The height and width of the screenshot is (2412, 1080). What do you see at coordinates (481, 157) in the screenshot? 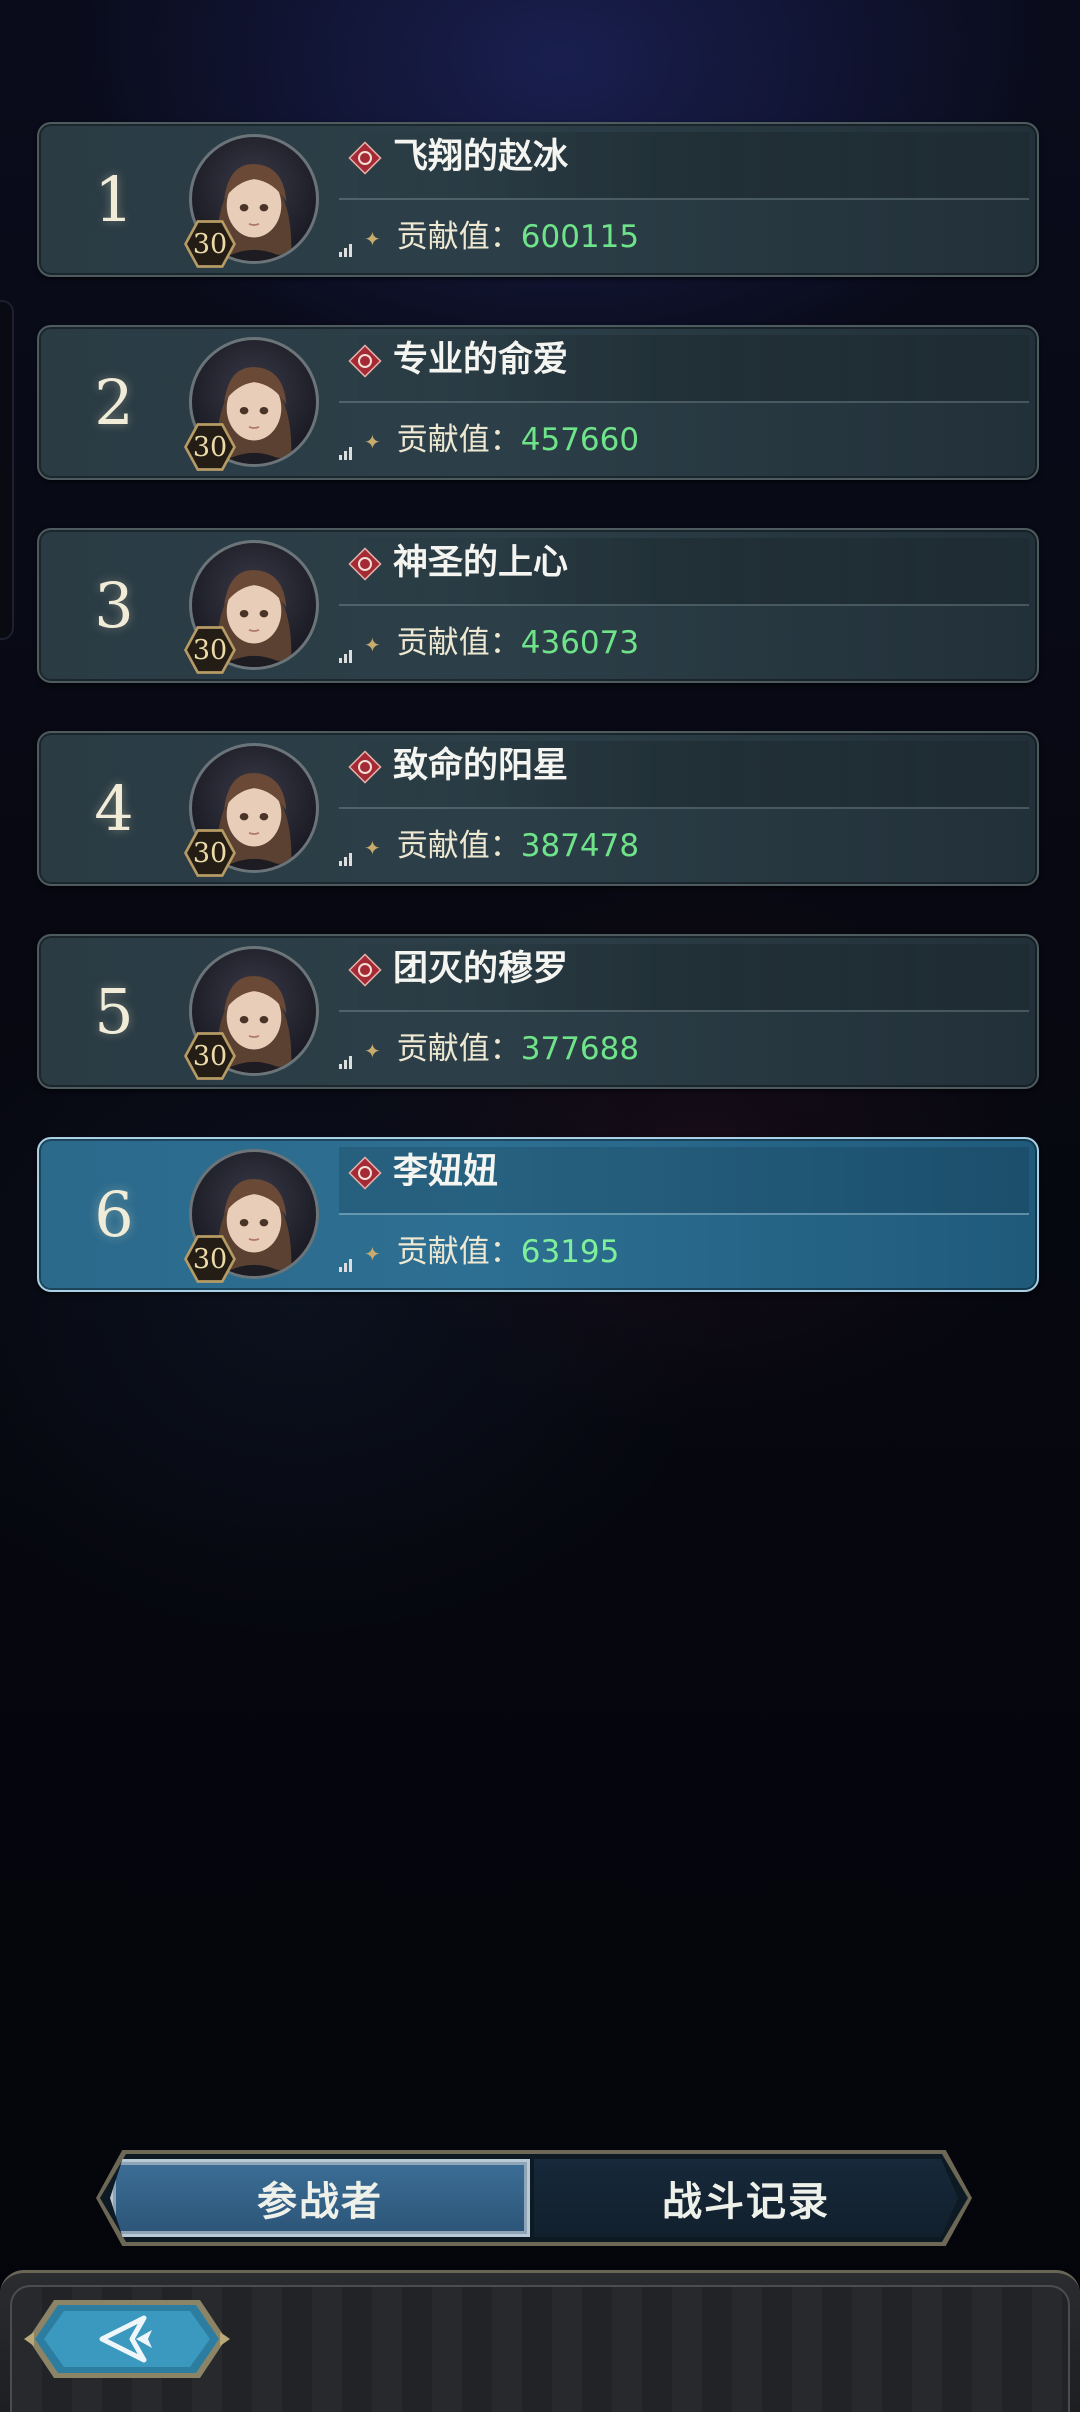
I see `player-name: 飞翔的赵冰` at bounding box center [481, 157].